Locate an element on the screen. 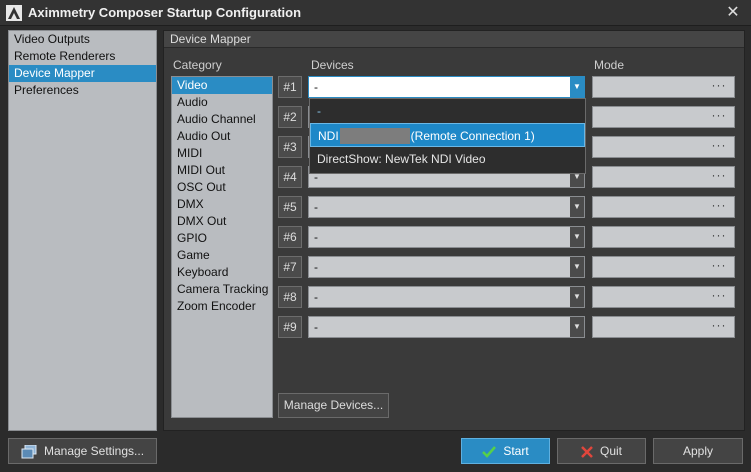 Image resolution: width=751 pixels, height=472 pixels. category-item-video: Video is located at coordinates (222, 85).